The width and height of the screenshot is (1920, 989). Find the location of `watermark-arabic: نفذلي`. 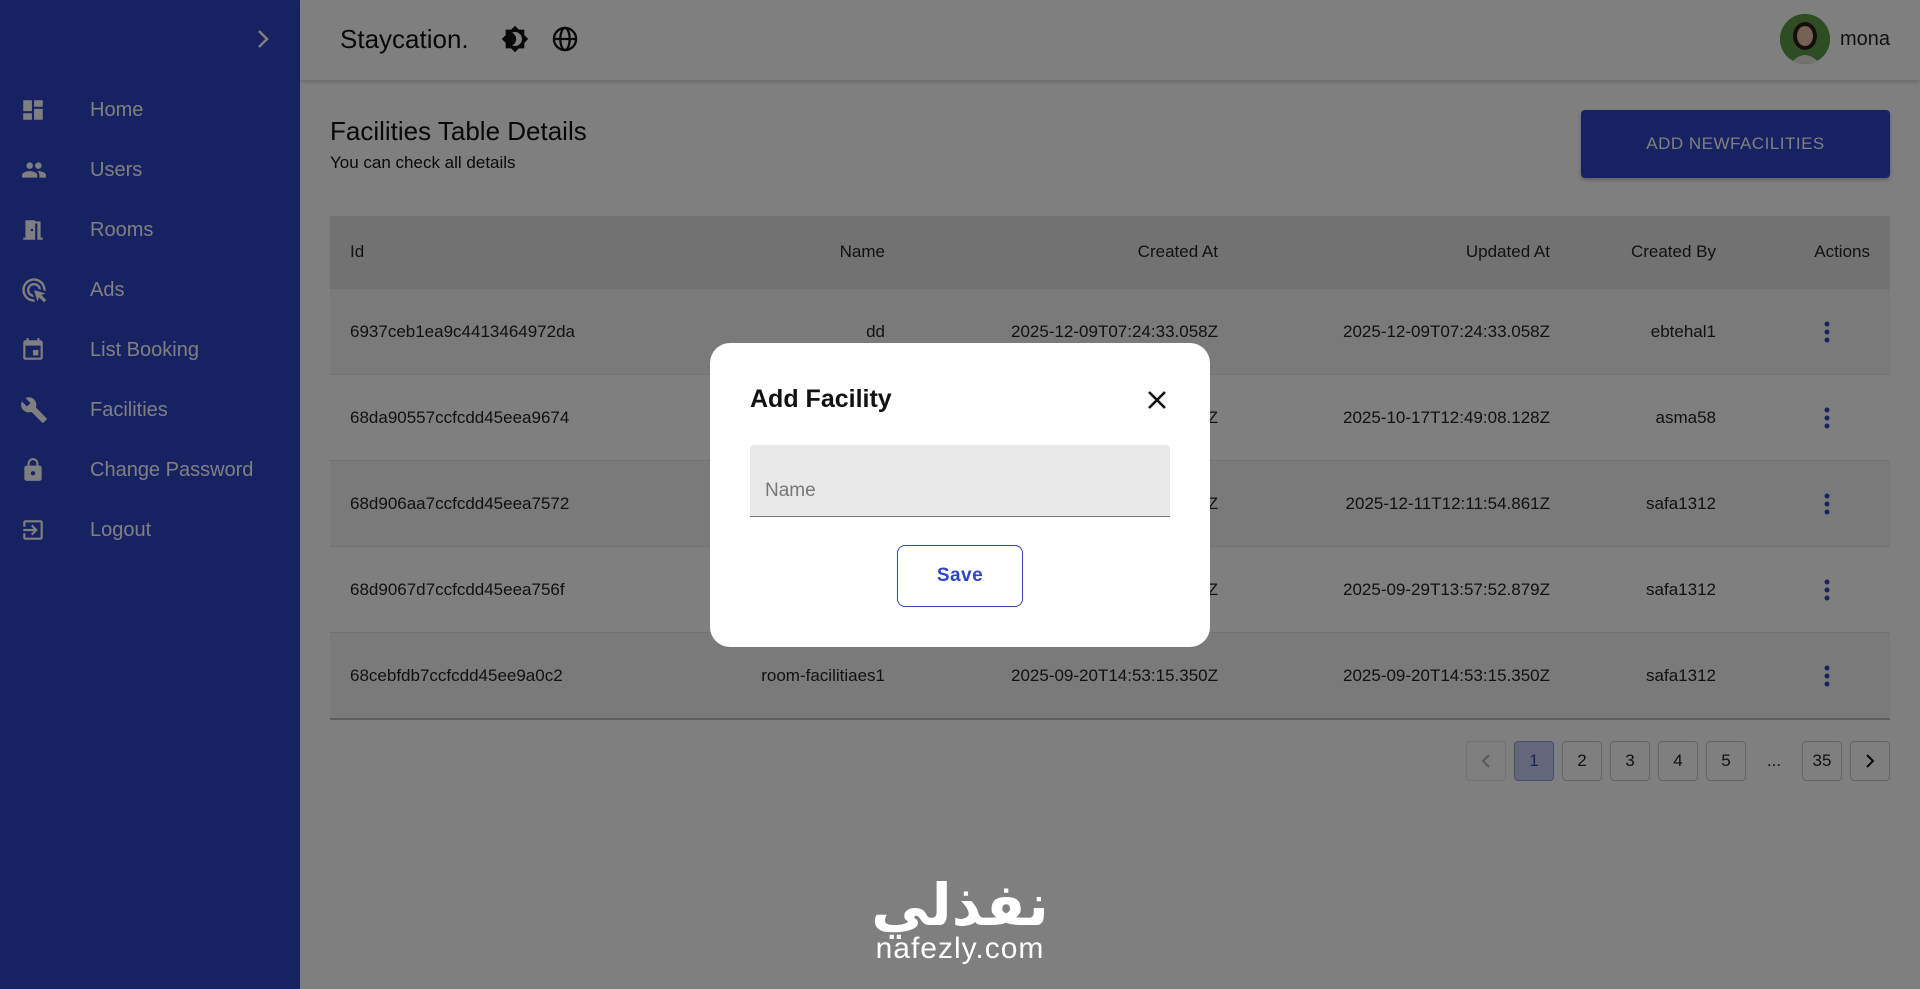

watermark-arabic: نفذلي is located at coordinates (960, 905).